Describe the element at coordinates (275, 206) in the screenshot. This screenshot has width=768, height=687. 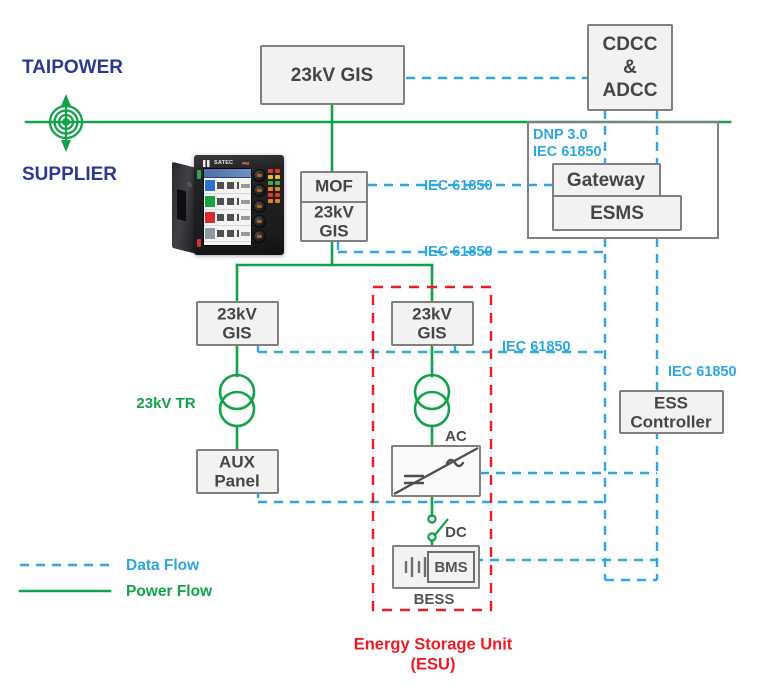
I see `meter-led-column` at that location.